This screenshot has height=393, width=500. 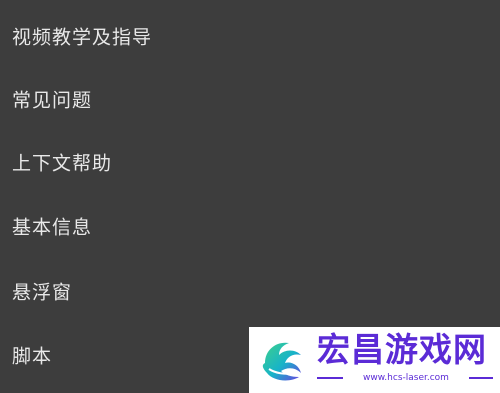 I want to click on watermark-url: www.hcs-laser.com, so click(x=406, y=378).